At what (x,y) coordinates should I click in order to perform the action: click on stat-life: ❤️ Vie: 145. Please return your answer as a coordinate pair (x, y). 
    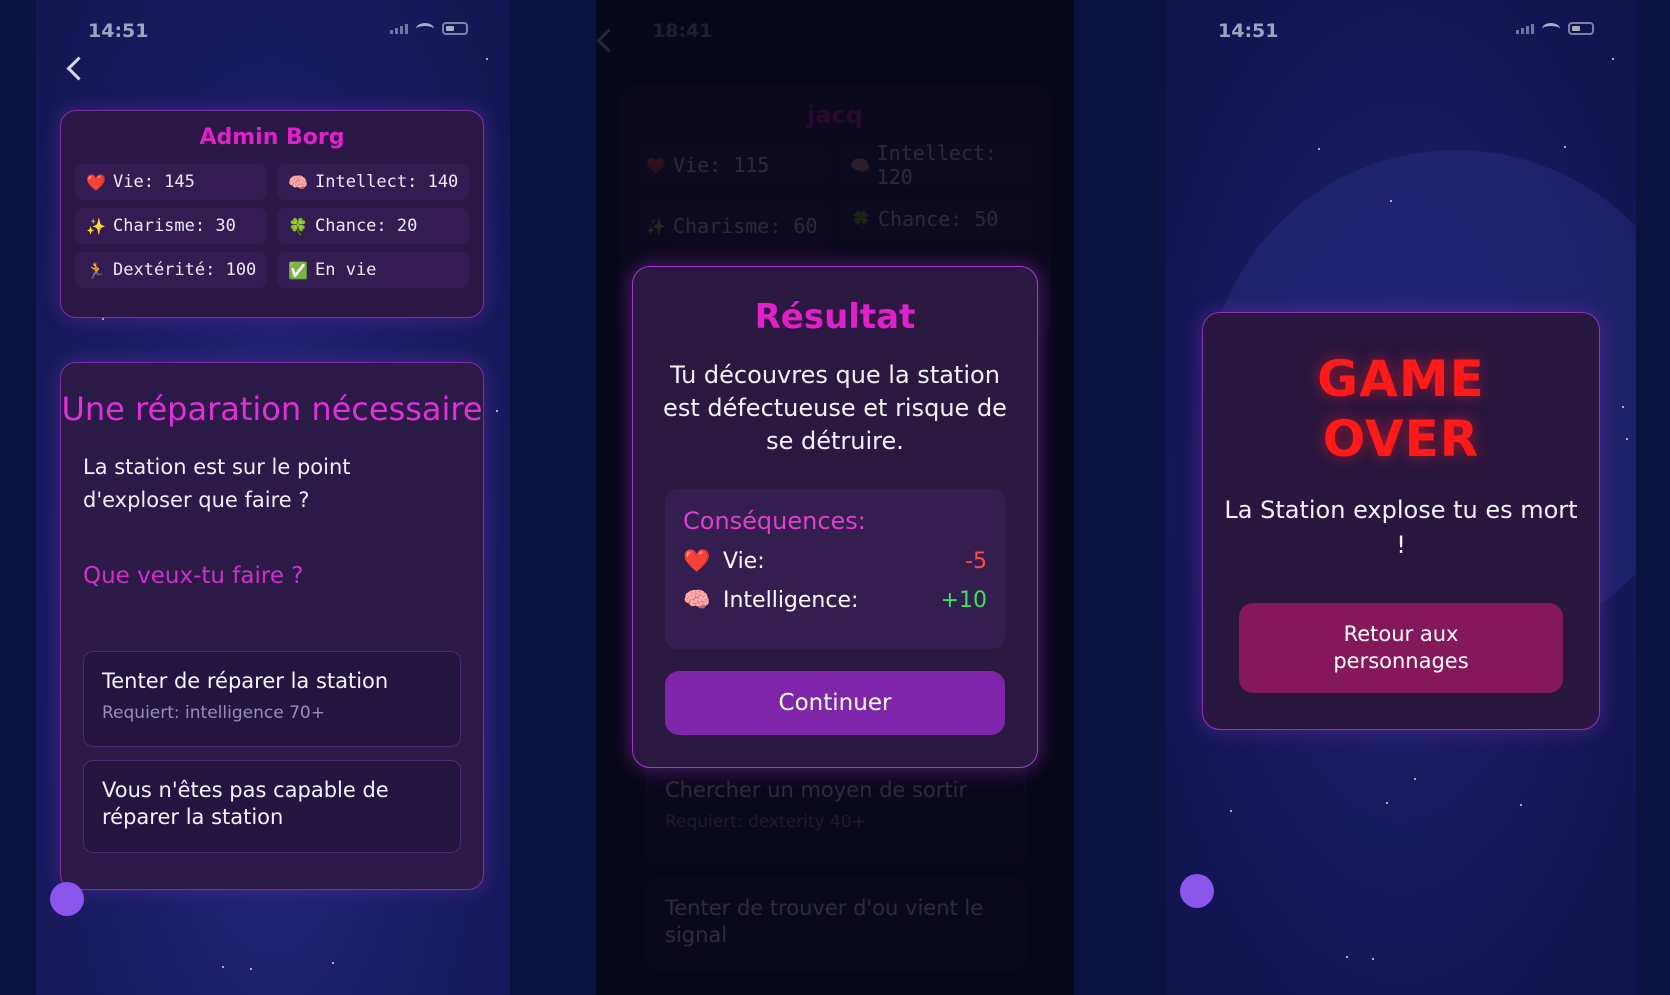
    Looking at the image, I should click on (171, 182).